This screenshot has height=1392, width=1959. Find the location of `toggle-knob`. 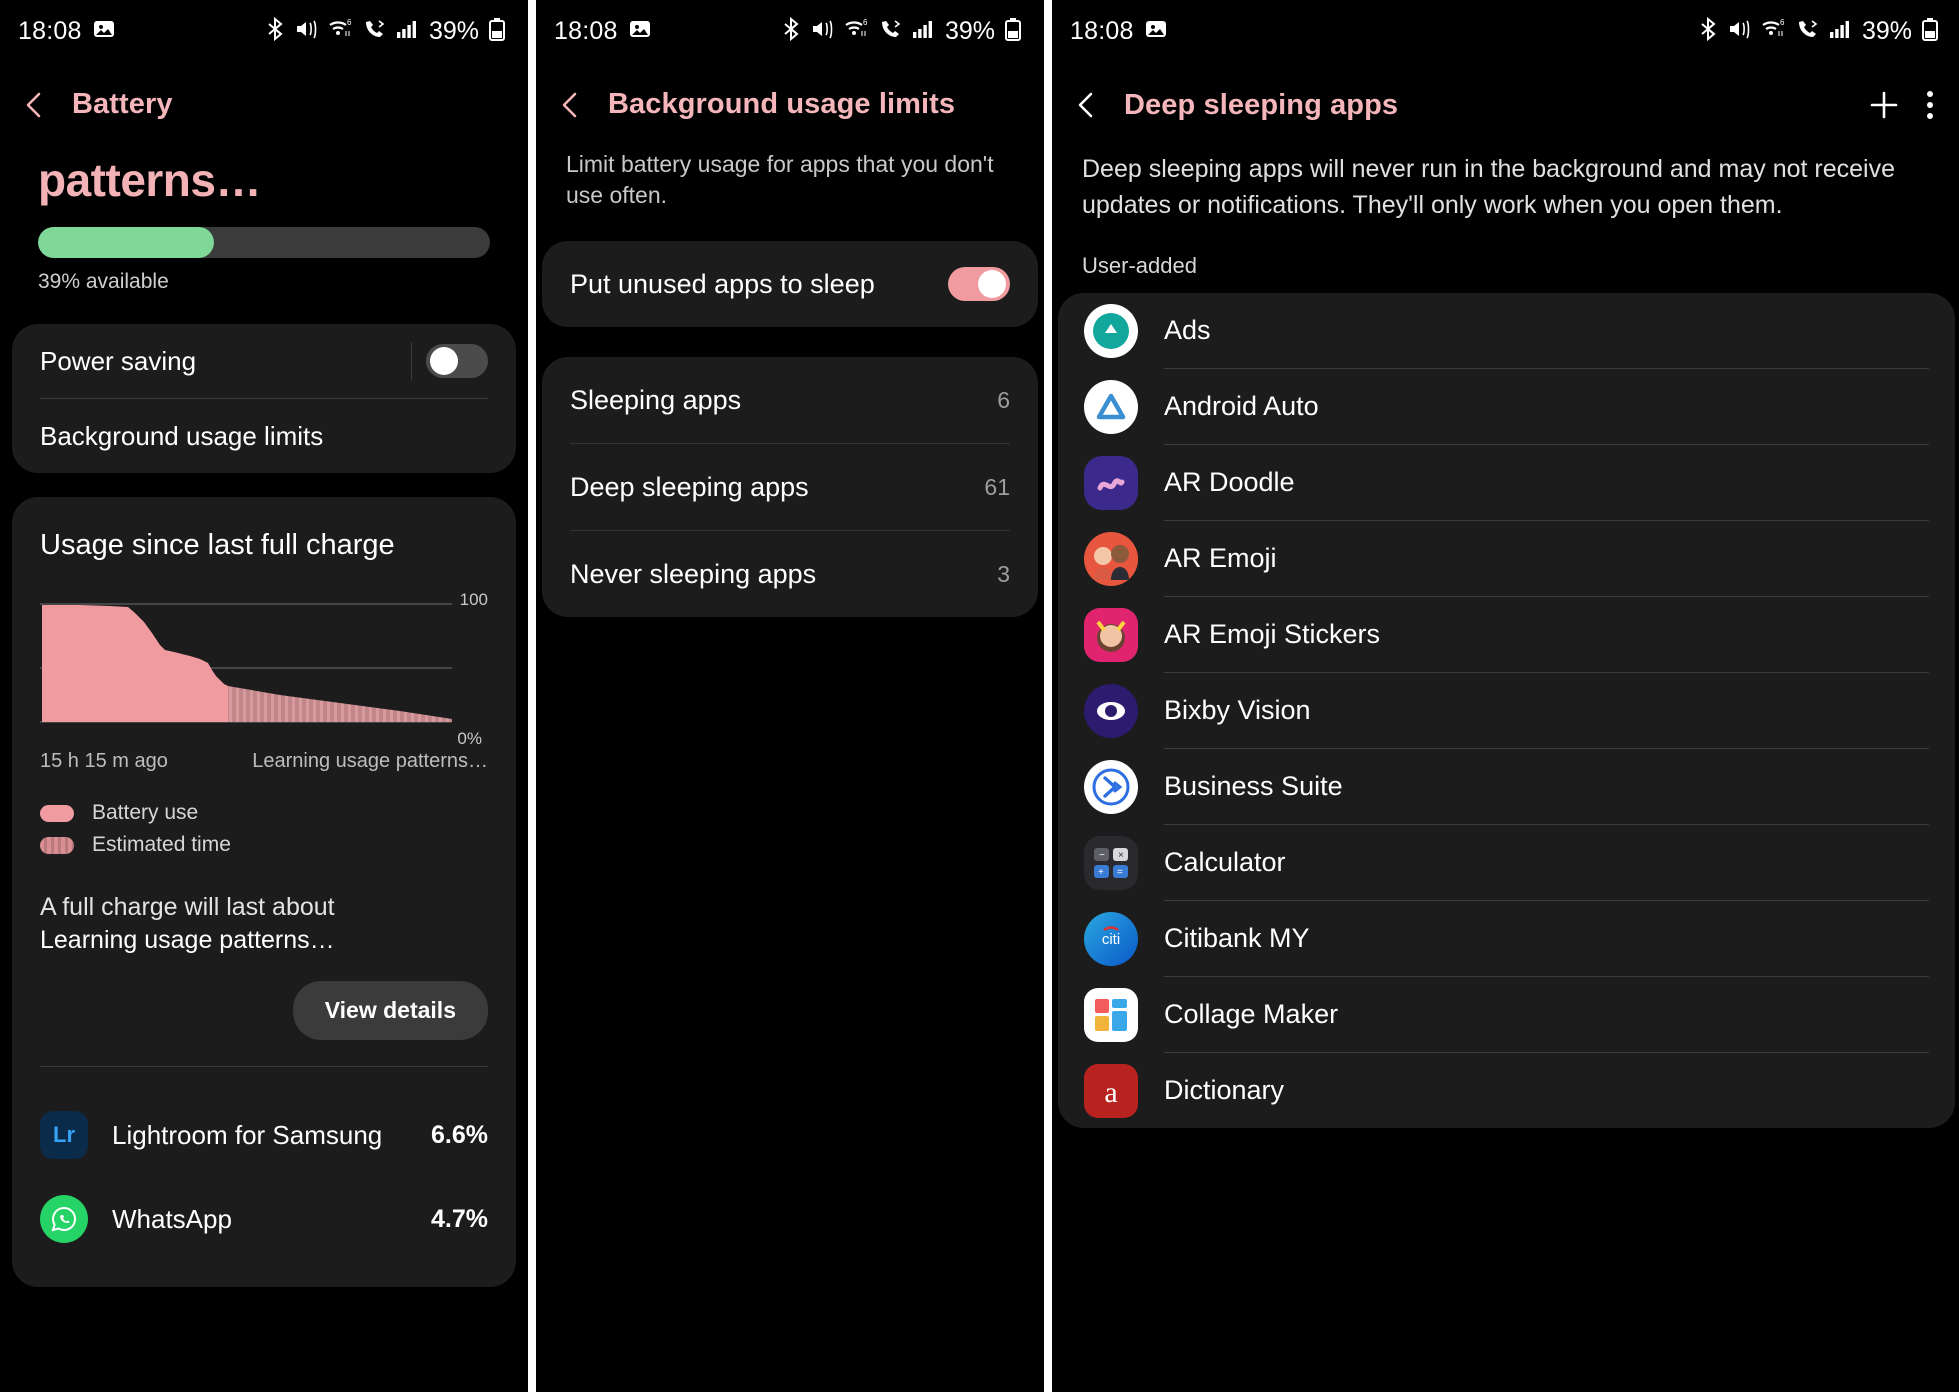

toggle-knob is located at coordinates (992, 284).